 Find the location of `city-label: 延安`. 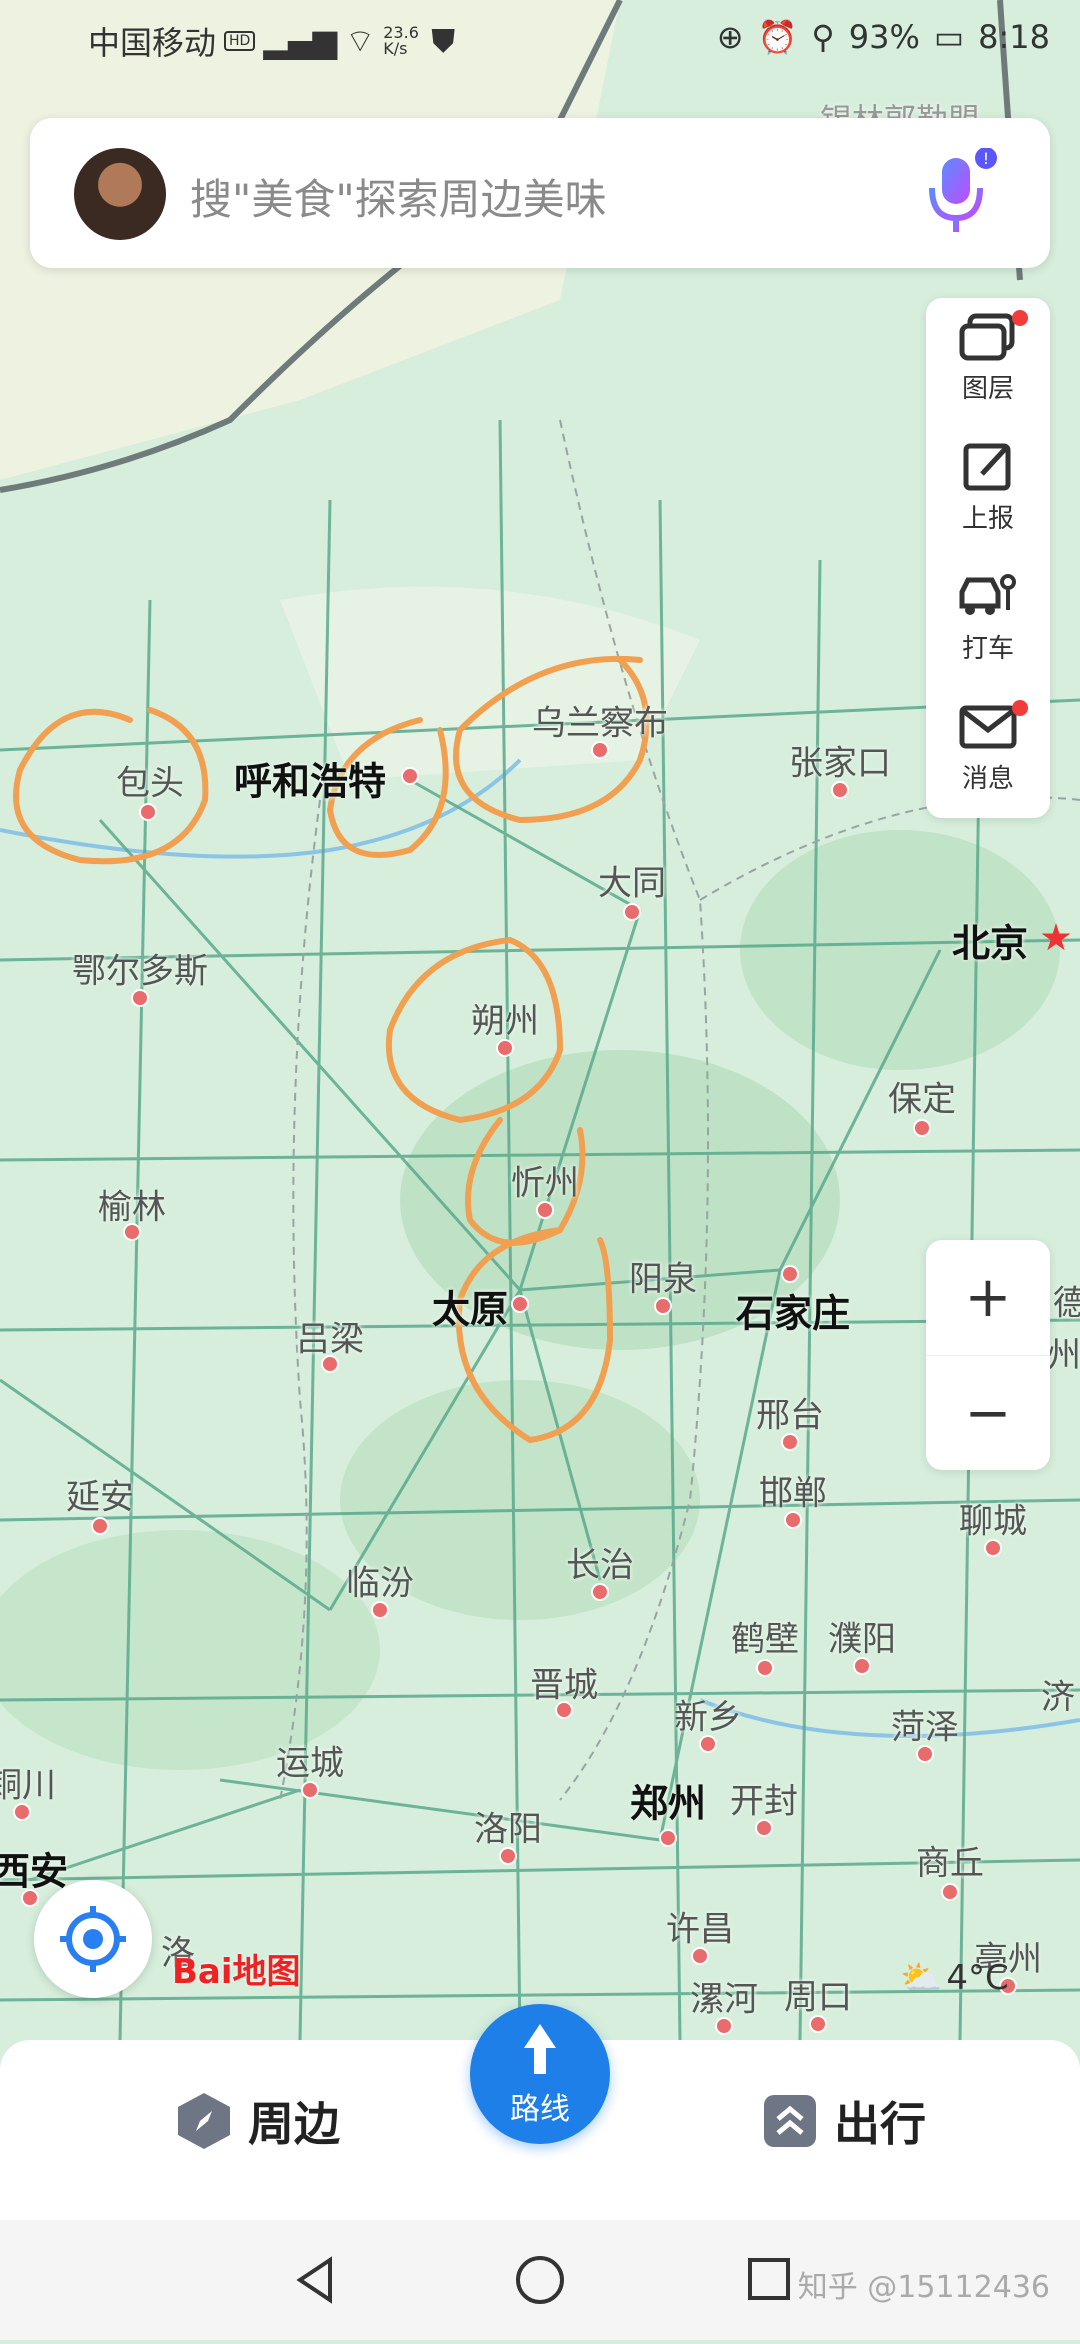

city-label: 延安 is located at coordinates (100, 1494).